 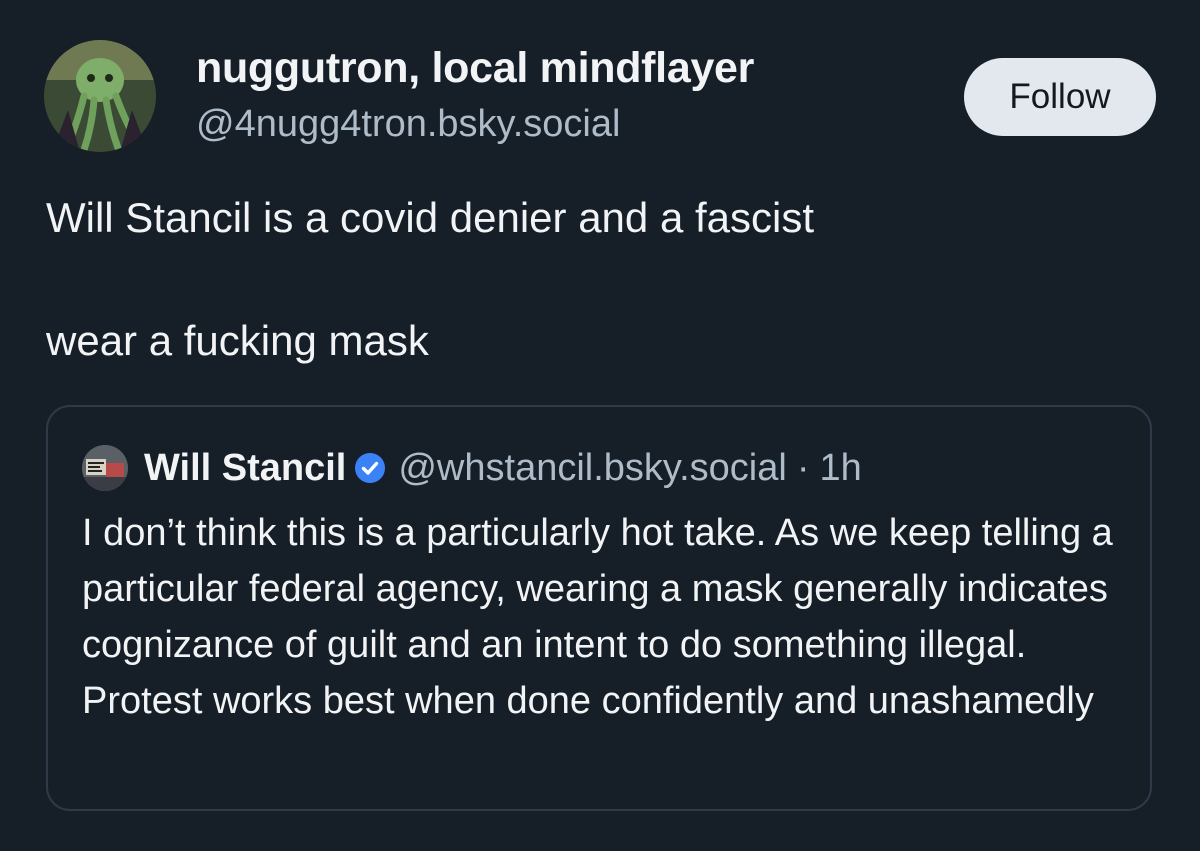 I want to click on follow-button: Follow, so click(x=1060, y=97).